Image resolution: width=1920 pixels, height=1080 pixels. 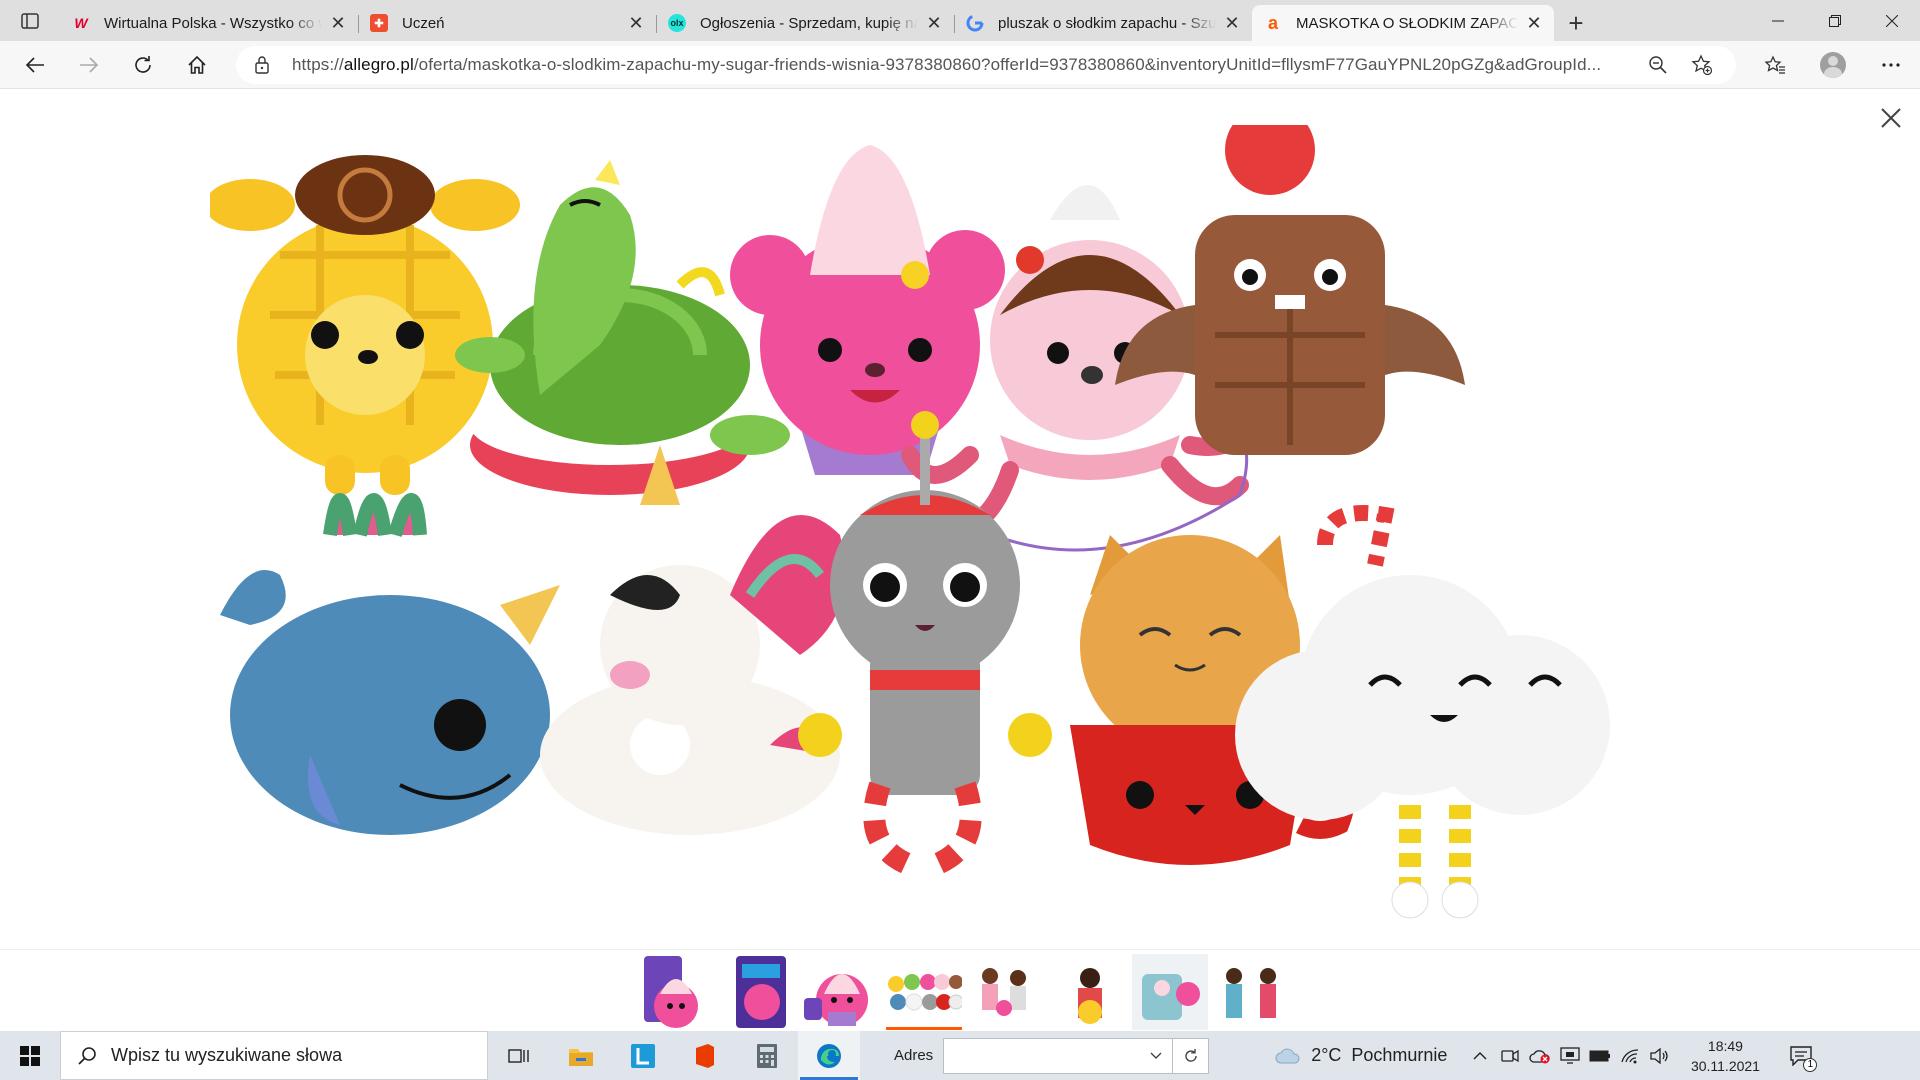 I want to click on chevron-down-icon, so click(x=1156, y=1056).